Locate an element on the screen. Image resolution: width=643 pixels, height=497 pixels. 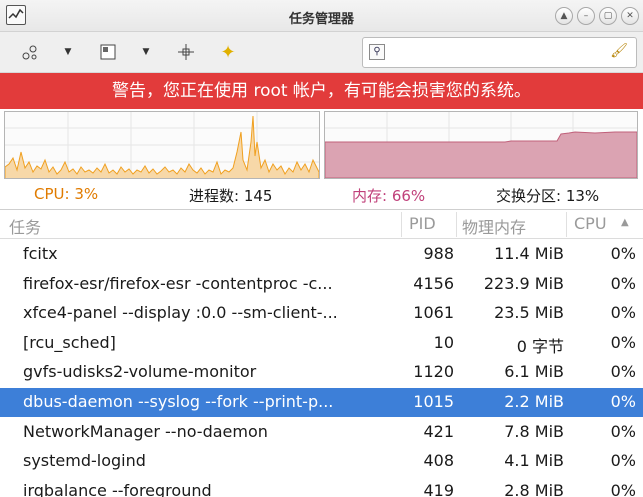
process-pid: 1120 is located at coordinates (433, 372).